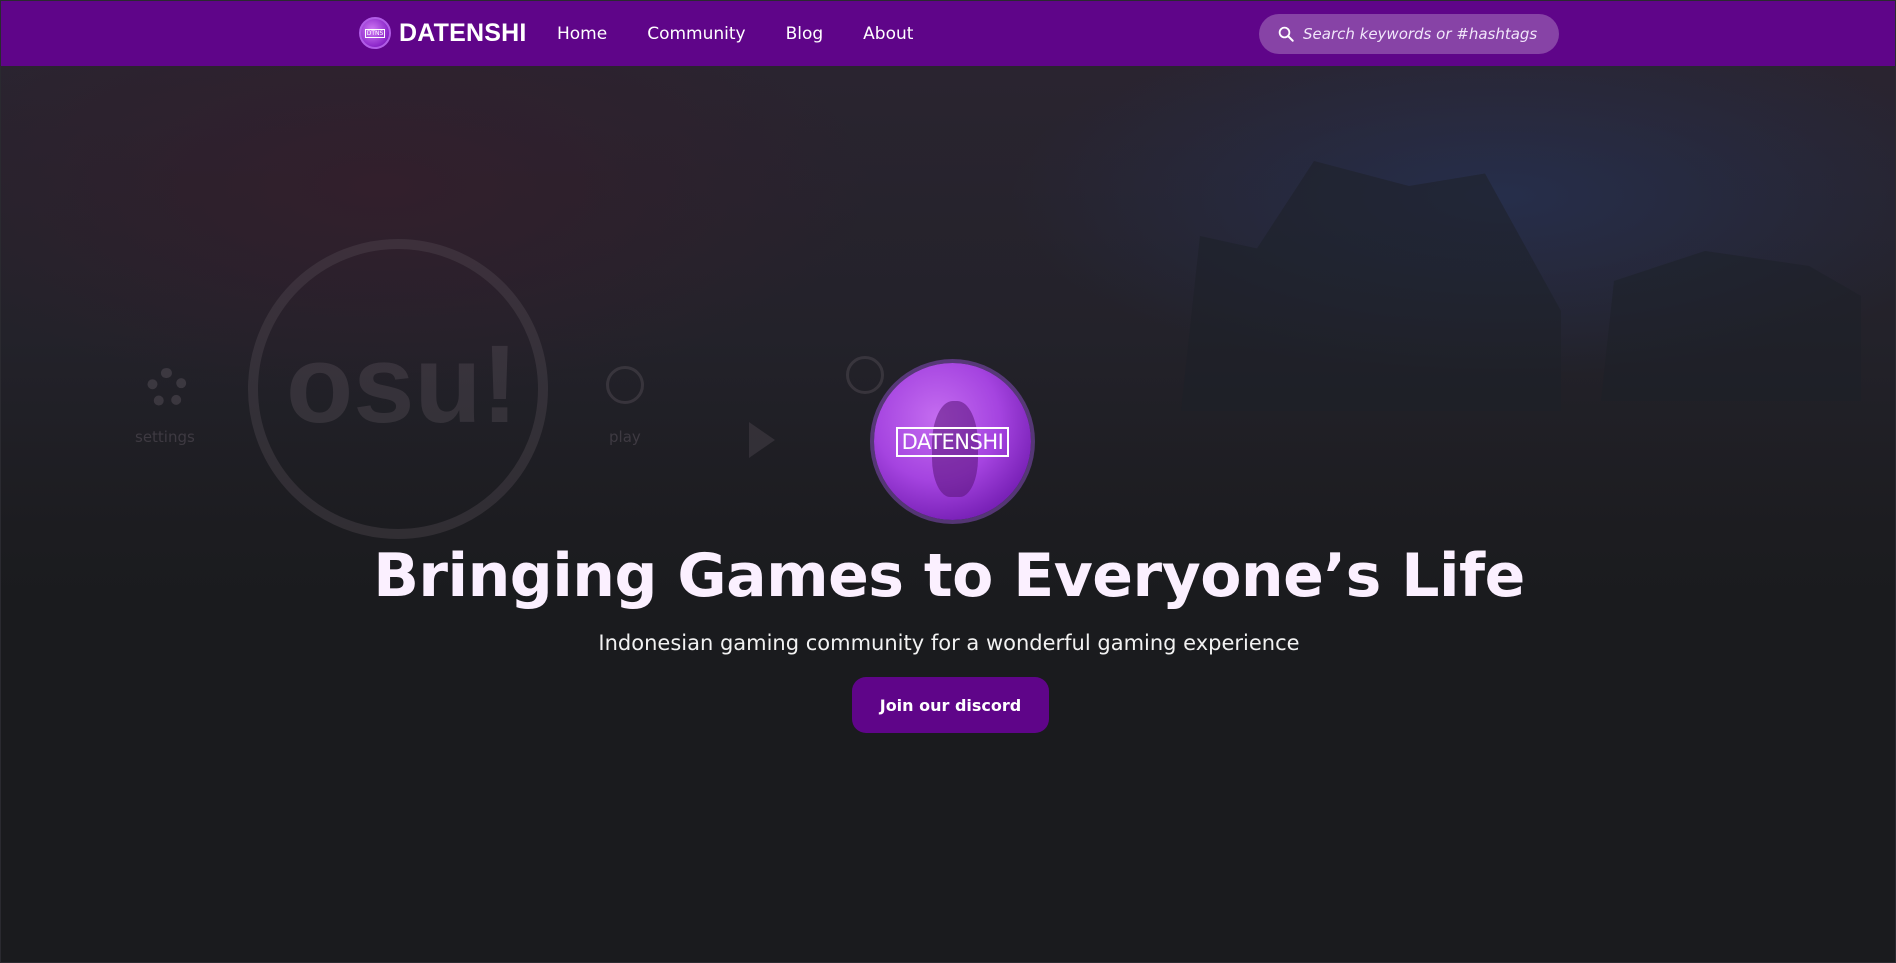 The width and height of the screenshot is (1896, 963). Describe the element at coordinates (402, 384) in the screenshot. I see `bg-osu-logo: osu!` at that location.